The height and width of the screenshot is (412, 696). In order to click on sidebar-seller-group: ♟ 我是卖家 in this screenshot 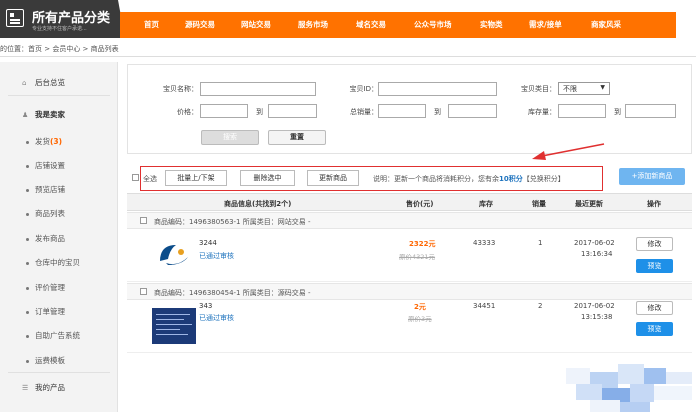, I will do `click(43, 114)`.